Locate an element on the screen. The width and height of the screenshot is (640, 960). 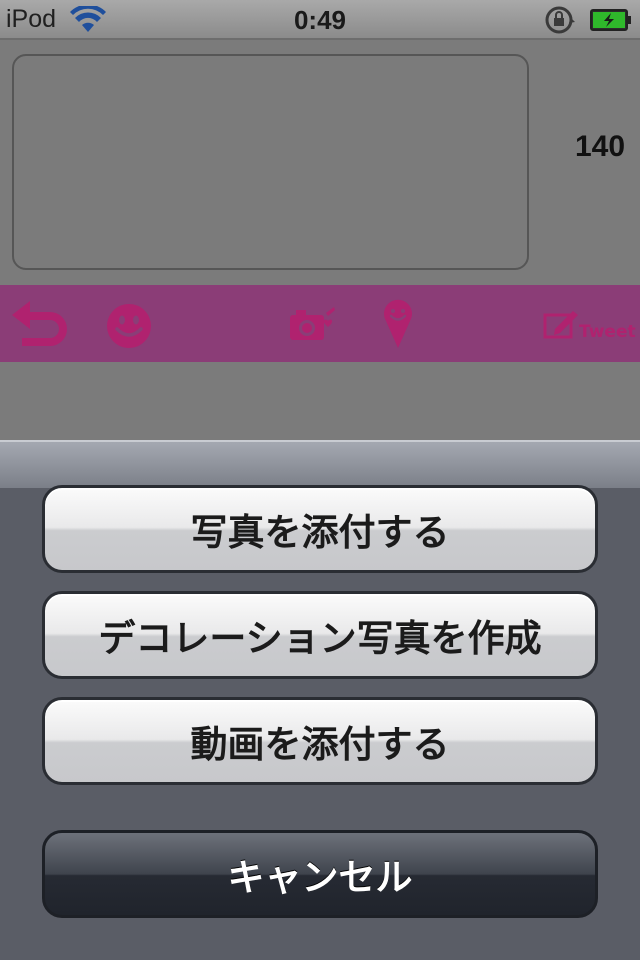
compose-toolbar: Tweet is located at coordinates (320, 323).